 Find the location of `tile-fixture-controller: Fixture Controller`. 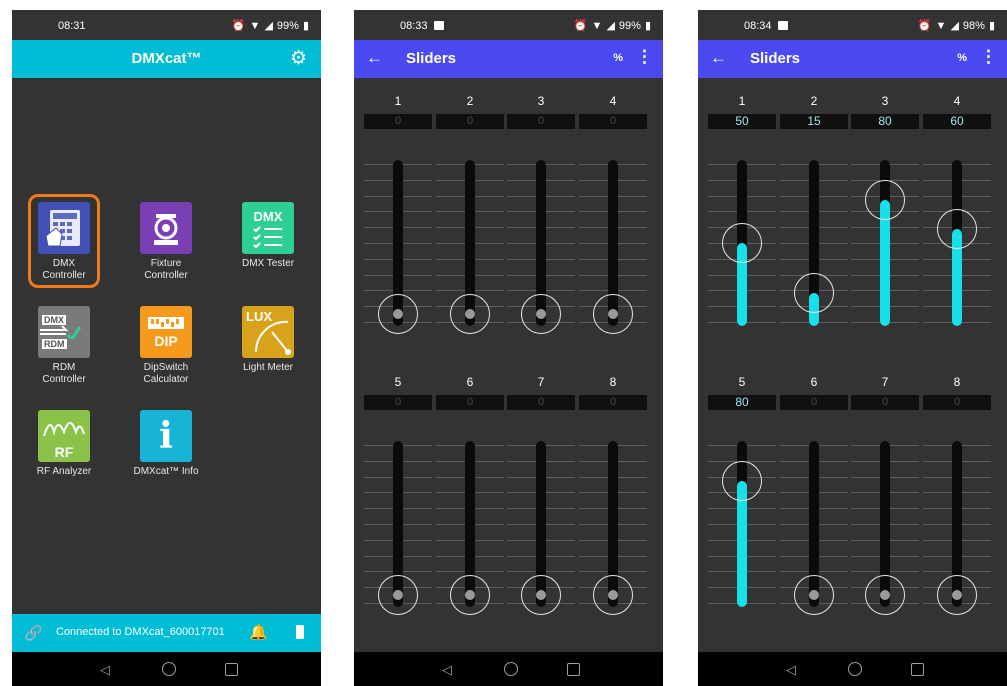

tile-fixture-controller: Fixture Controller is located at coordinates (166, 248).